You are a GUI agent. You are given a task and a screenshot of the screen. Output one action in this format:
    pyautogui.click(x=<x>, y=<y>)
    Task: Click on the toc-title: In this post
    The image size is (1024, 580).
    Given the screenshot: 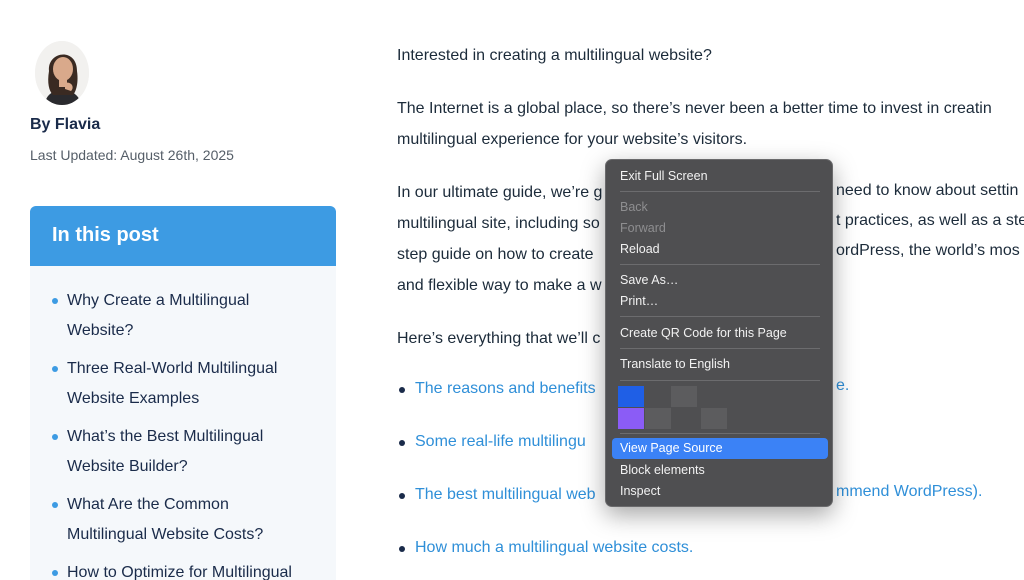 What is the action you would take?
    pyautogui.click(x=105, y=235)
    